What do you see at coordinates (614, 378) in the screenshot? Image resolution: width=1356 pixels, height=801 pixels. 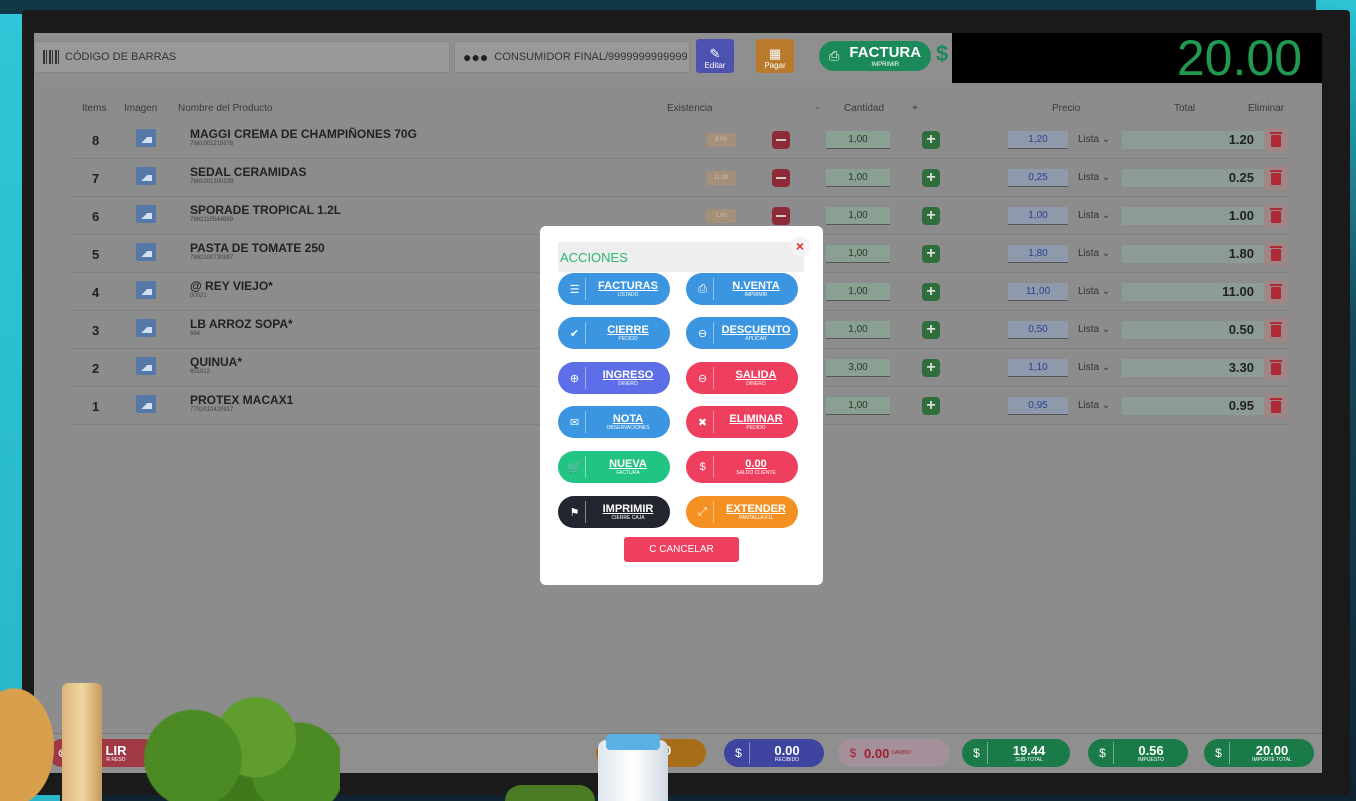 I see `action-ingreso-button: ⊕ INGRESO DINERO` at bounding box center [614, 378].